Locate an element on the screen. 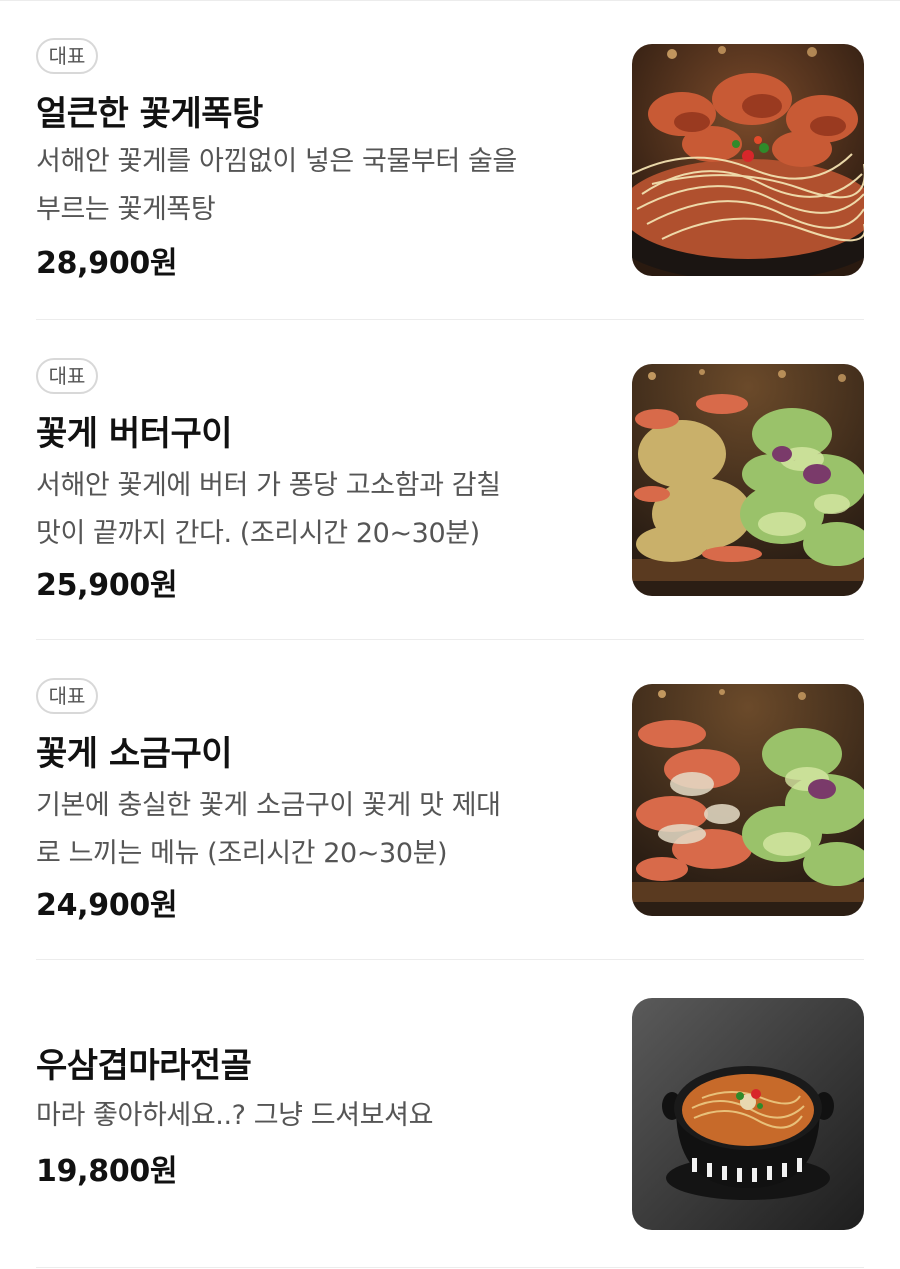  menu-item-description-line: 부르는 꽃게폭탕 is located at coordinates (126, 209).